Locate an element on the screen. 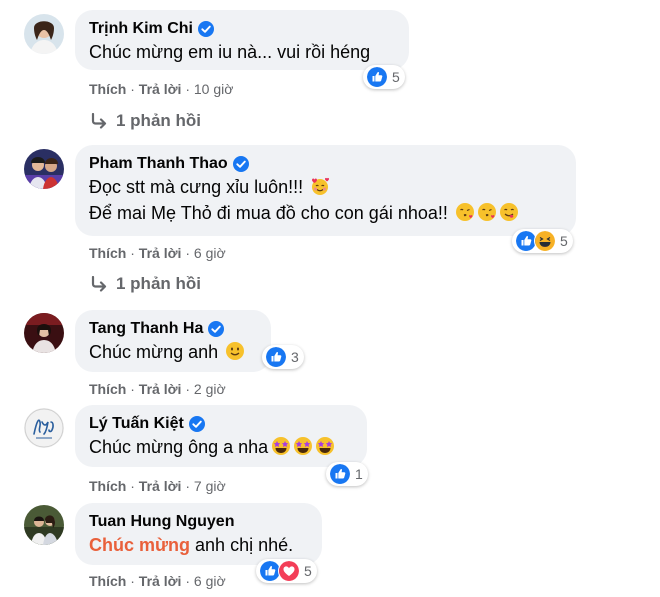 The height and width of the screenshot is (597, 660). author-link: Tuan Hung Nguyen is located at coordinates (161, 522).